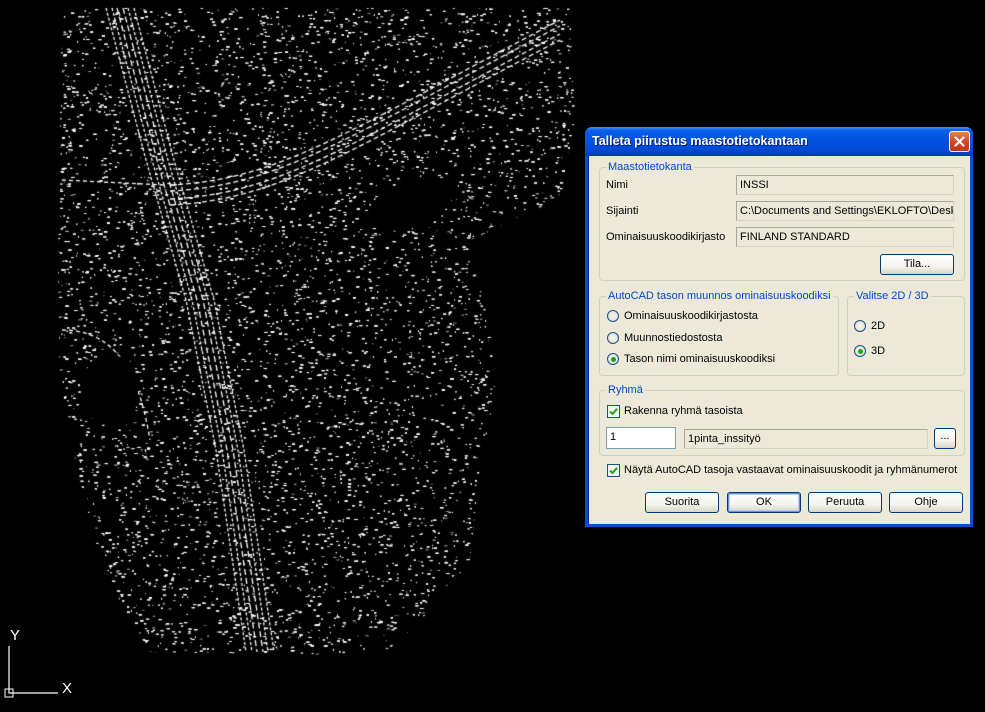  I want to click on close-icon, so click(959, 141).